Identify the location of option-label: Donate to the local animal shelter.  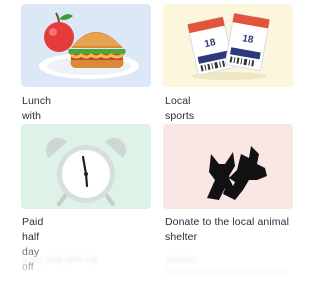
(227, 229).